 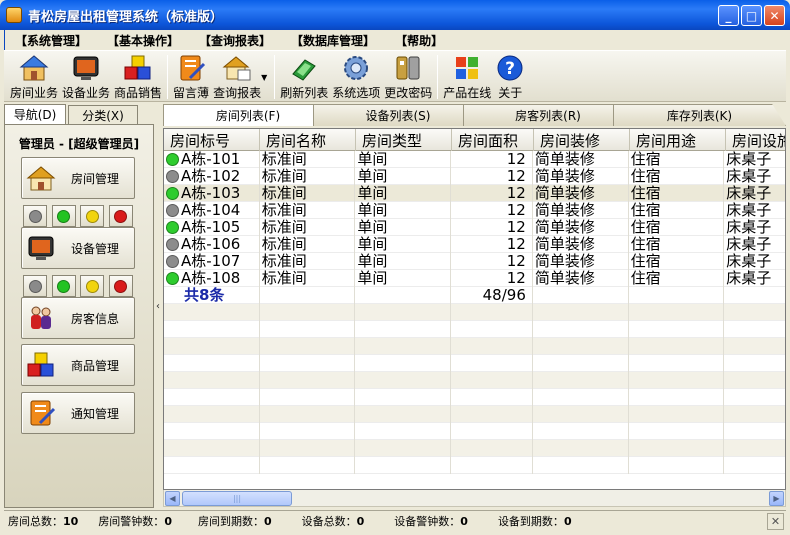 I want to click on toolbar-change-password-button: 更改密码, so click(x=408, y=76).